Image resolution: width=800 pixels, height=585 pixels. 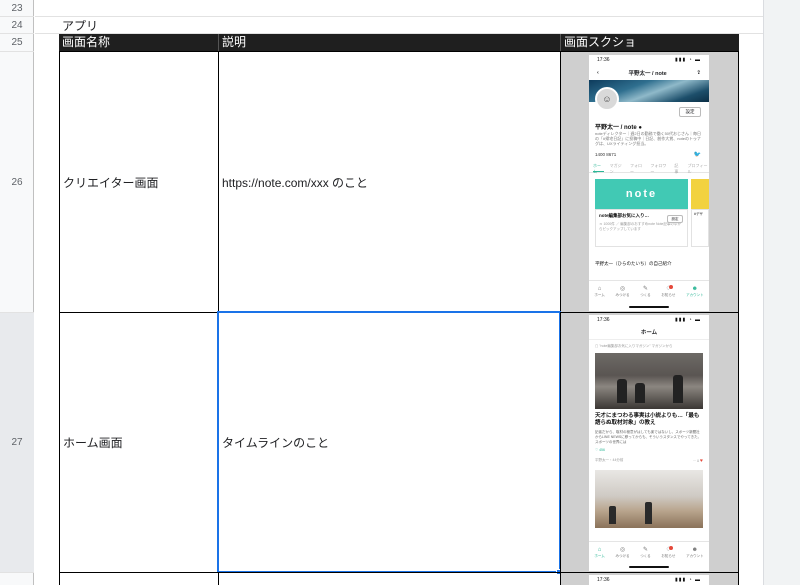 I want to click on row-number-27: 27, so click(x=17, y=443).